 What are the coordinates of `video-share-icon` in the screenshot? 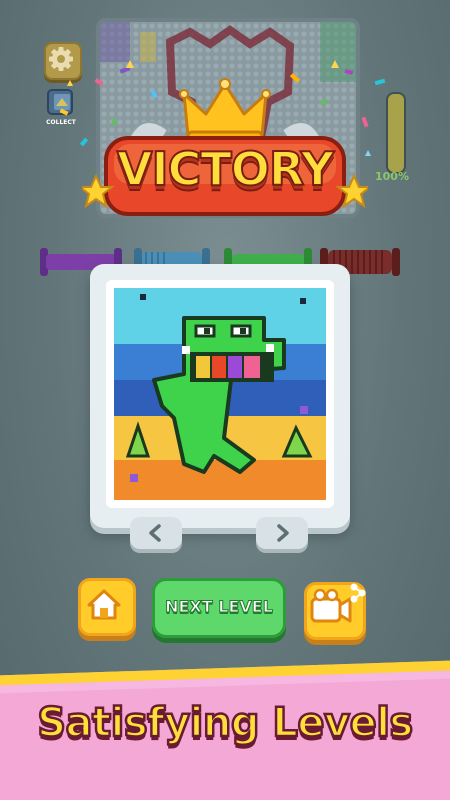 It's located at (338, 603).